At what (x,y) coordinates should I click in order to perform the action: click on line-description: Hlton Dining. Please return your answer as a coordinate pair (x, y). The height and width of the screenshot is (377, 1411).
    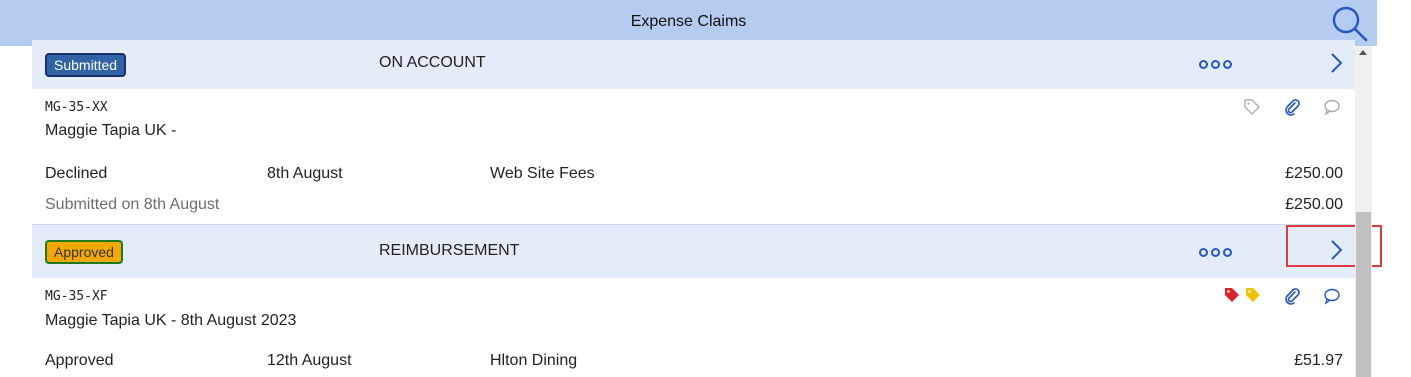
    Looking at the image, I should click on (534, 360).